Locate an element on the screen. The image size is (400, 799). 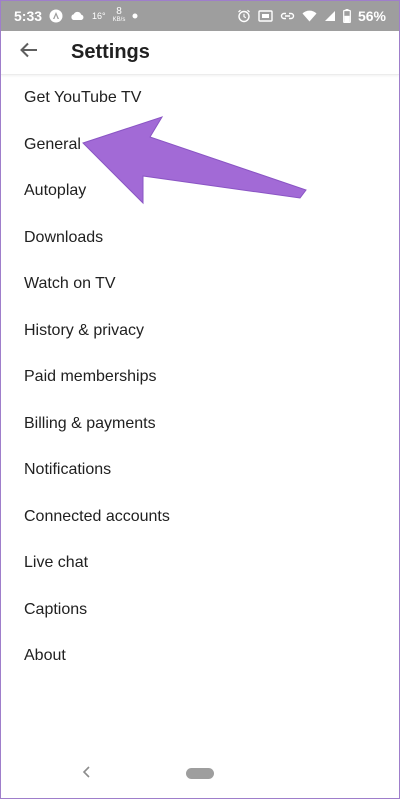
settings-item-downloads: Downloads is located at coordinates (200, 238).